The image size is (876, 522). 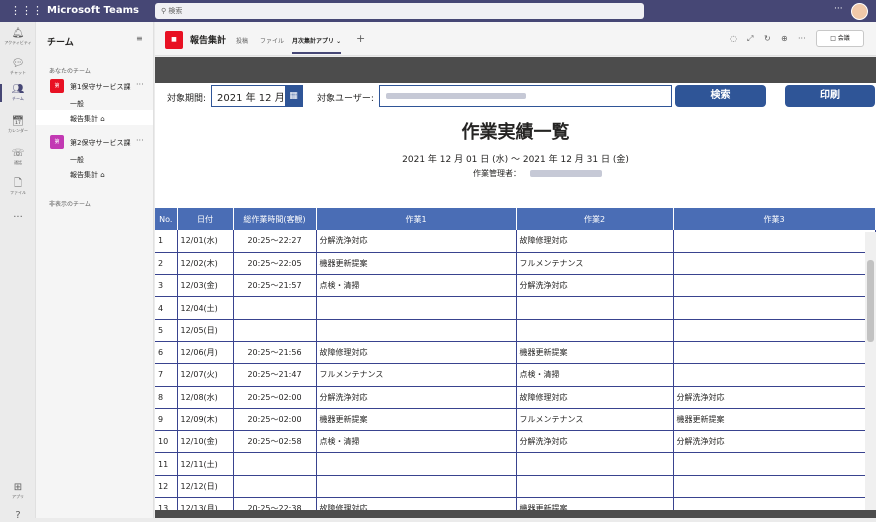 I want to click on tab-posts: 投稿, so click(x=242, y=40).